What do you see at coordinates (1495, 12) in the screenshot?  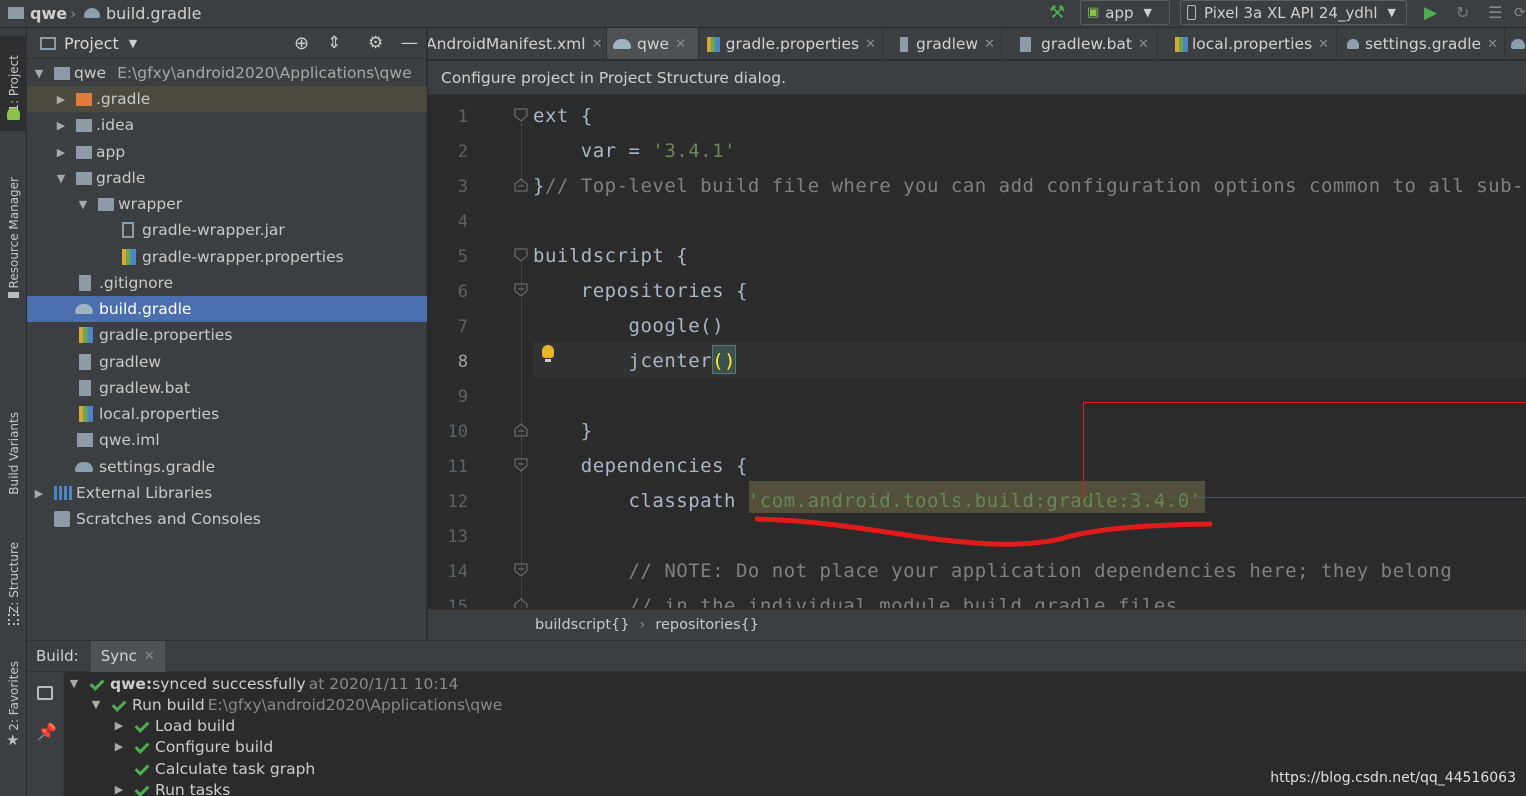 I see `list-icon: ☰` at bounding box center [1495, 12].